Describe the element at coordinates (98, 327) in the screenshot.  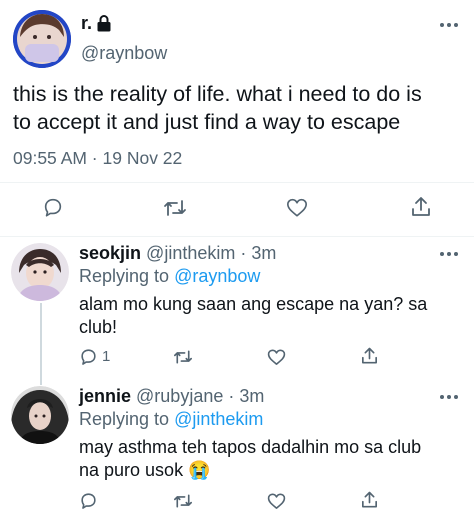
I see `tweet-text-line: club!` at that location.